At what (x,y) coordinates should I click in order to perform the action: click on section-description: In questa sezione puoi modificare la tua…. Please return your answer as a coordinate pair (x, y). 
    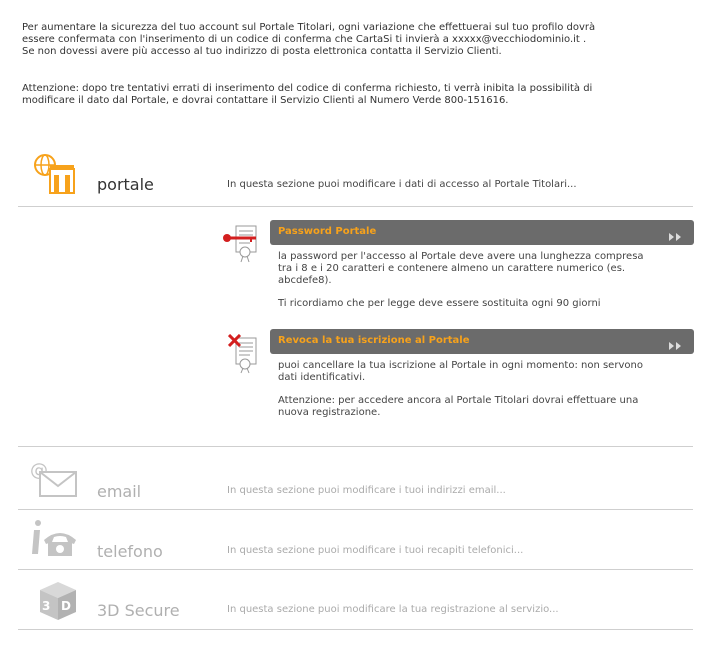
    Looking at the image, I should click on (393, 609).